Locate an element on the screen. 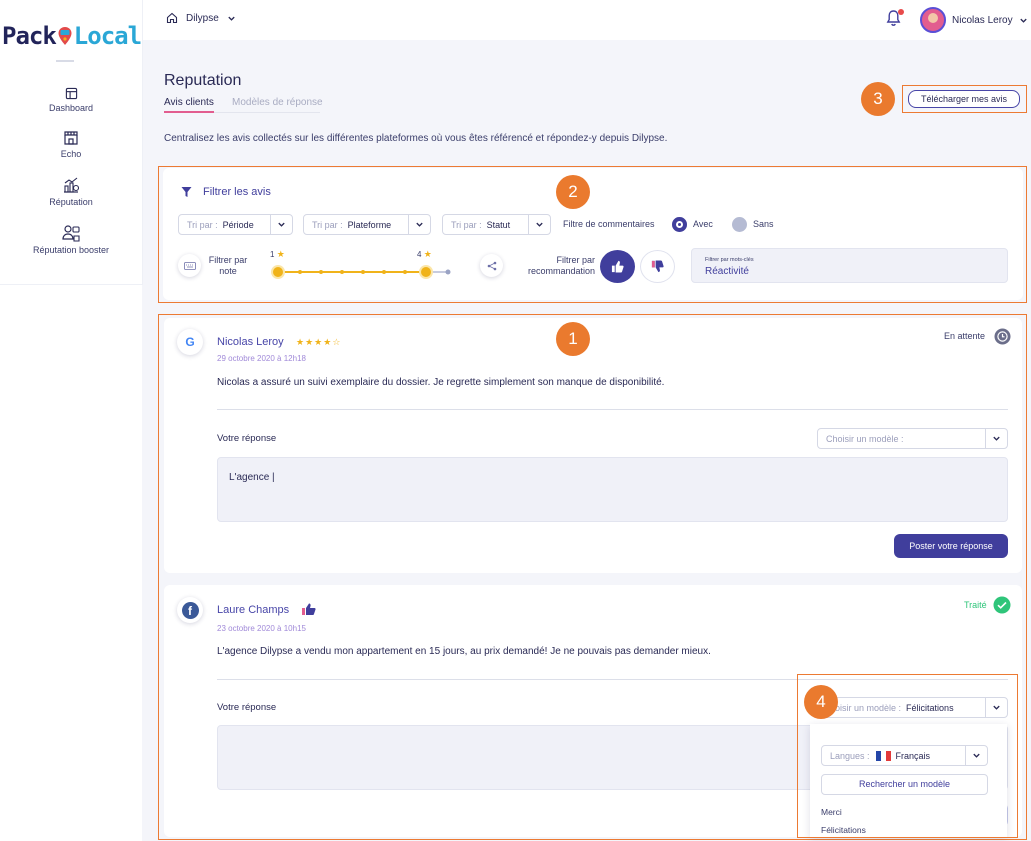 The width and height of the screenshot is (1031, 841). rating-stars: ★★★★☆ is located at coordinates (318, 342).